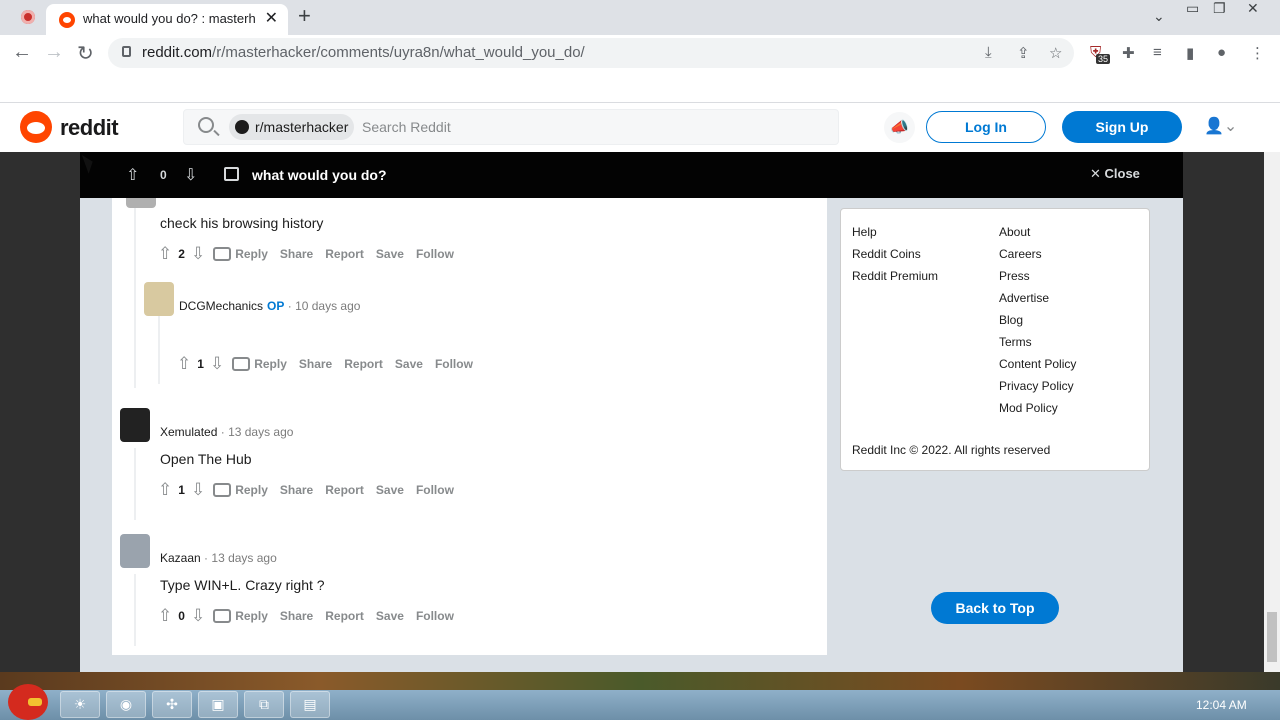 This screenshot has height=720, width=1280. What do you see at coordinates (218, 704) in the screenshot?
I see `taskbar-7zip-icon: ▣` at bounding box center [218, 704].